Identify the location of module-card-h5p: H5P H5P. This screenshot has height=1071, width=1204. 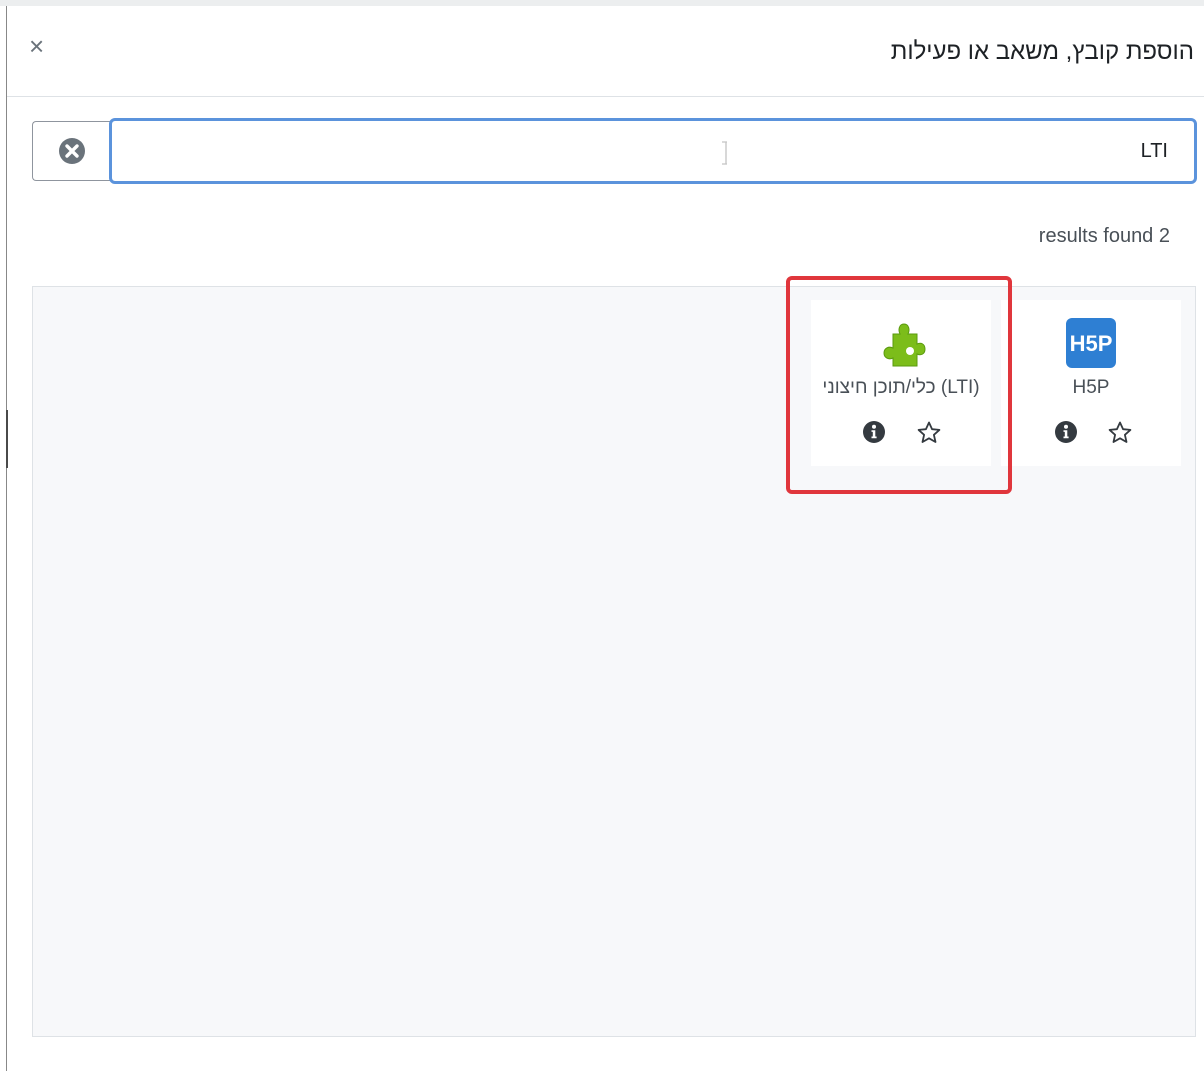
(1091, 383).